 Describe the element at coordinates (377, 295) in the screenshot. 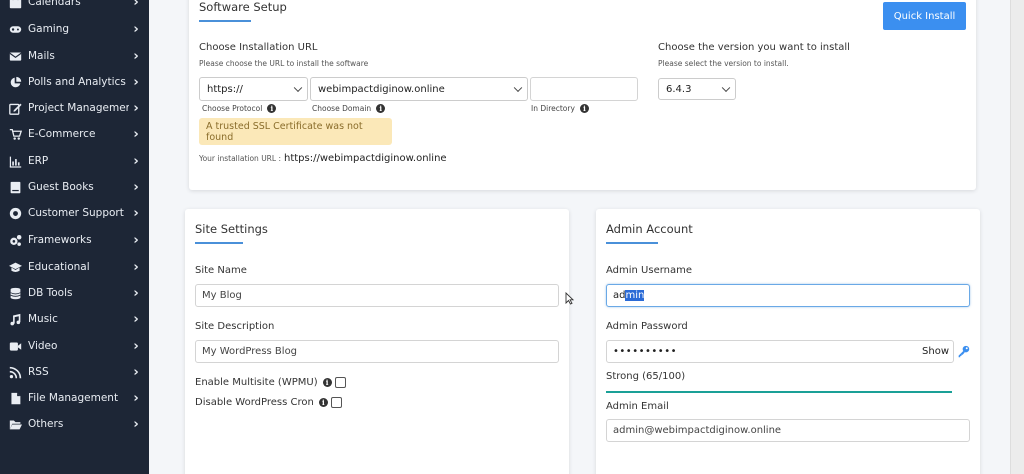

I see `site-name-input: My Blog` at that location.